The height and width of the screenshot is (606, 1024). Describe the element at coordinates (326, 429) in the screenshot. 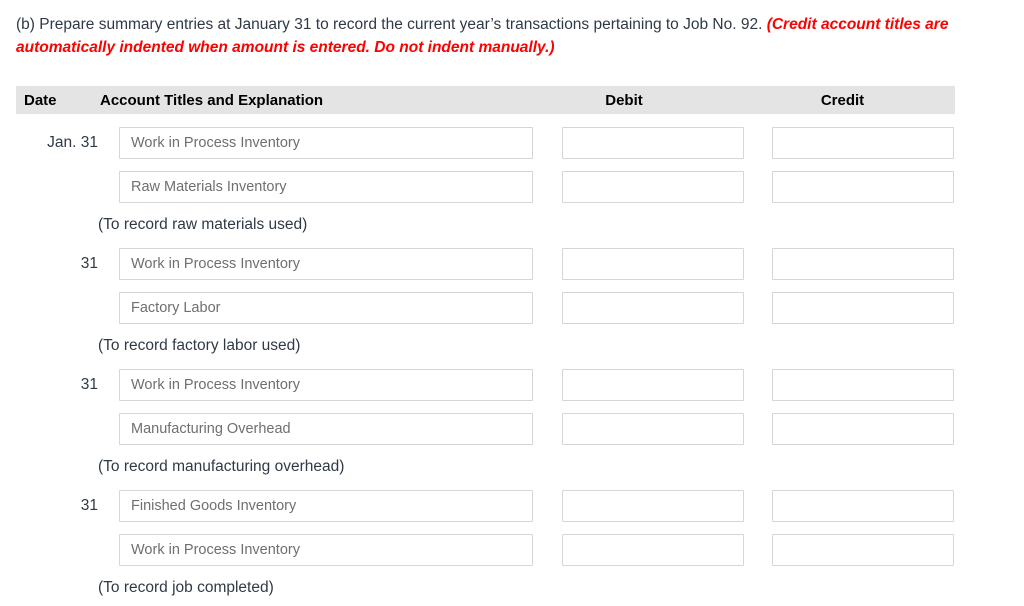

I see `account-title-input: Manufacturing Overhead` at that location.